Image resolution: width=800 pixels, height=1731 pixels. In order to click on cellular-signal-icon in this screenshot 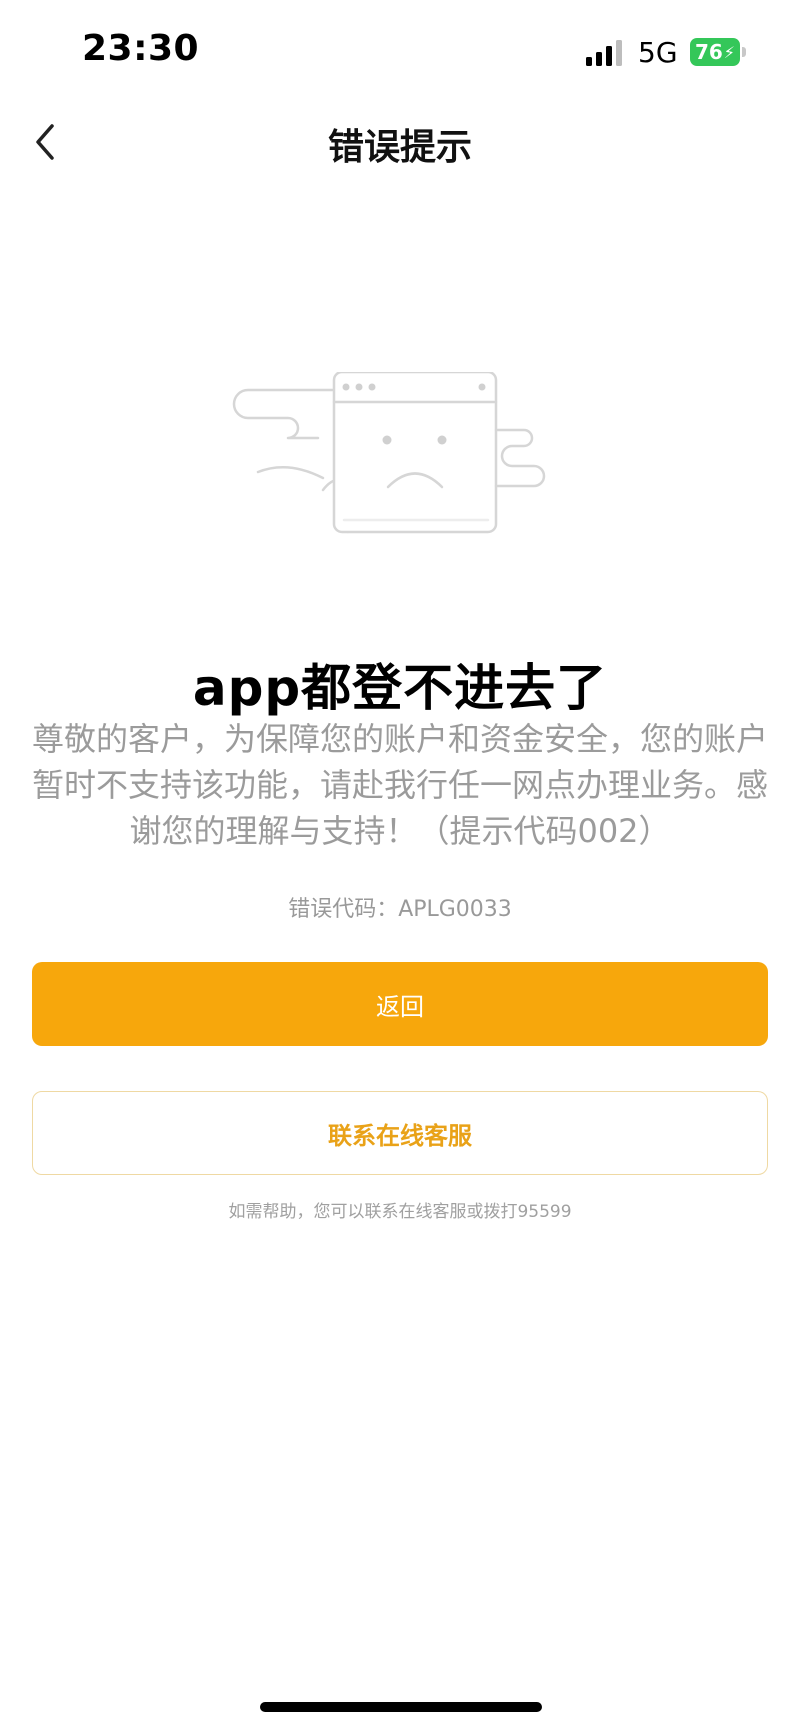, I will do `click(604, 53)`.